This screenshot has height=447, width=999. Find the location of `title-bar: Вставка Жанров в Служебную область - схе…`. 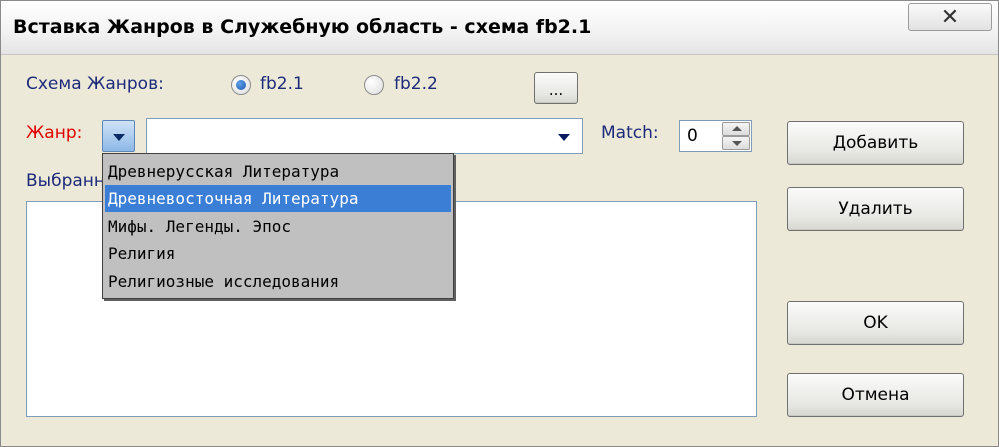

title-bar: Вставка Жанров в Служебную область - схе… is located at coordinates (499, 28).